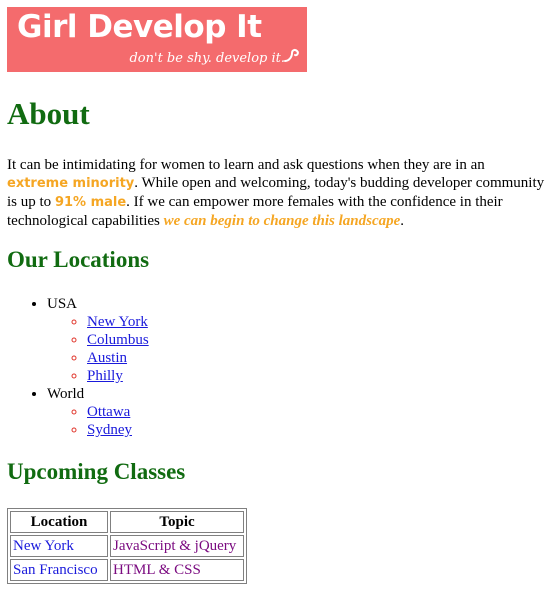 This screenshot has height=594, width=552. What do you see at coordinates (177, 570) in the screenshot?
I see `class-topic-cell: HTML & CSS` at bounding box center [177, 570].